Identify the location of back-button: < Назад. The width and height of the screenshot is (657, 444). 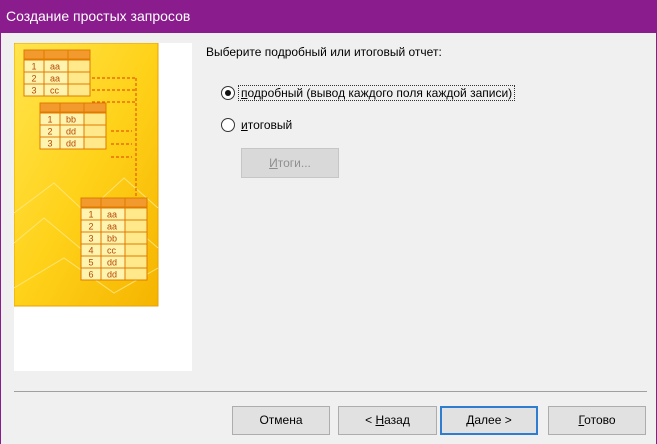
(387, 420).